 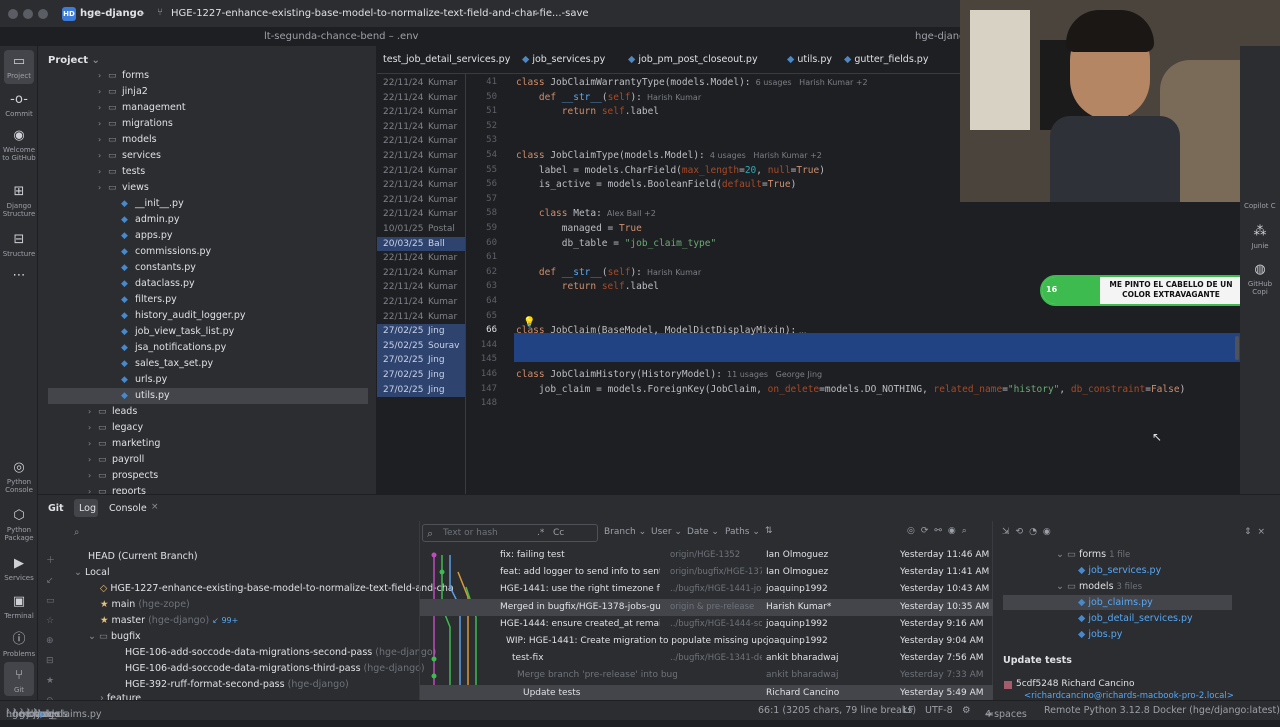 What do you see at coordinates (207, 236) in the screenshot?
I see `tree-file: ◆ apps.py` at bounding box center [207, 236].